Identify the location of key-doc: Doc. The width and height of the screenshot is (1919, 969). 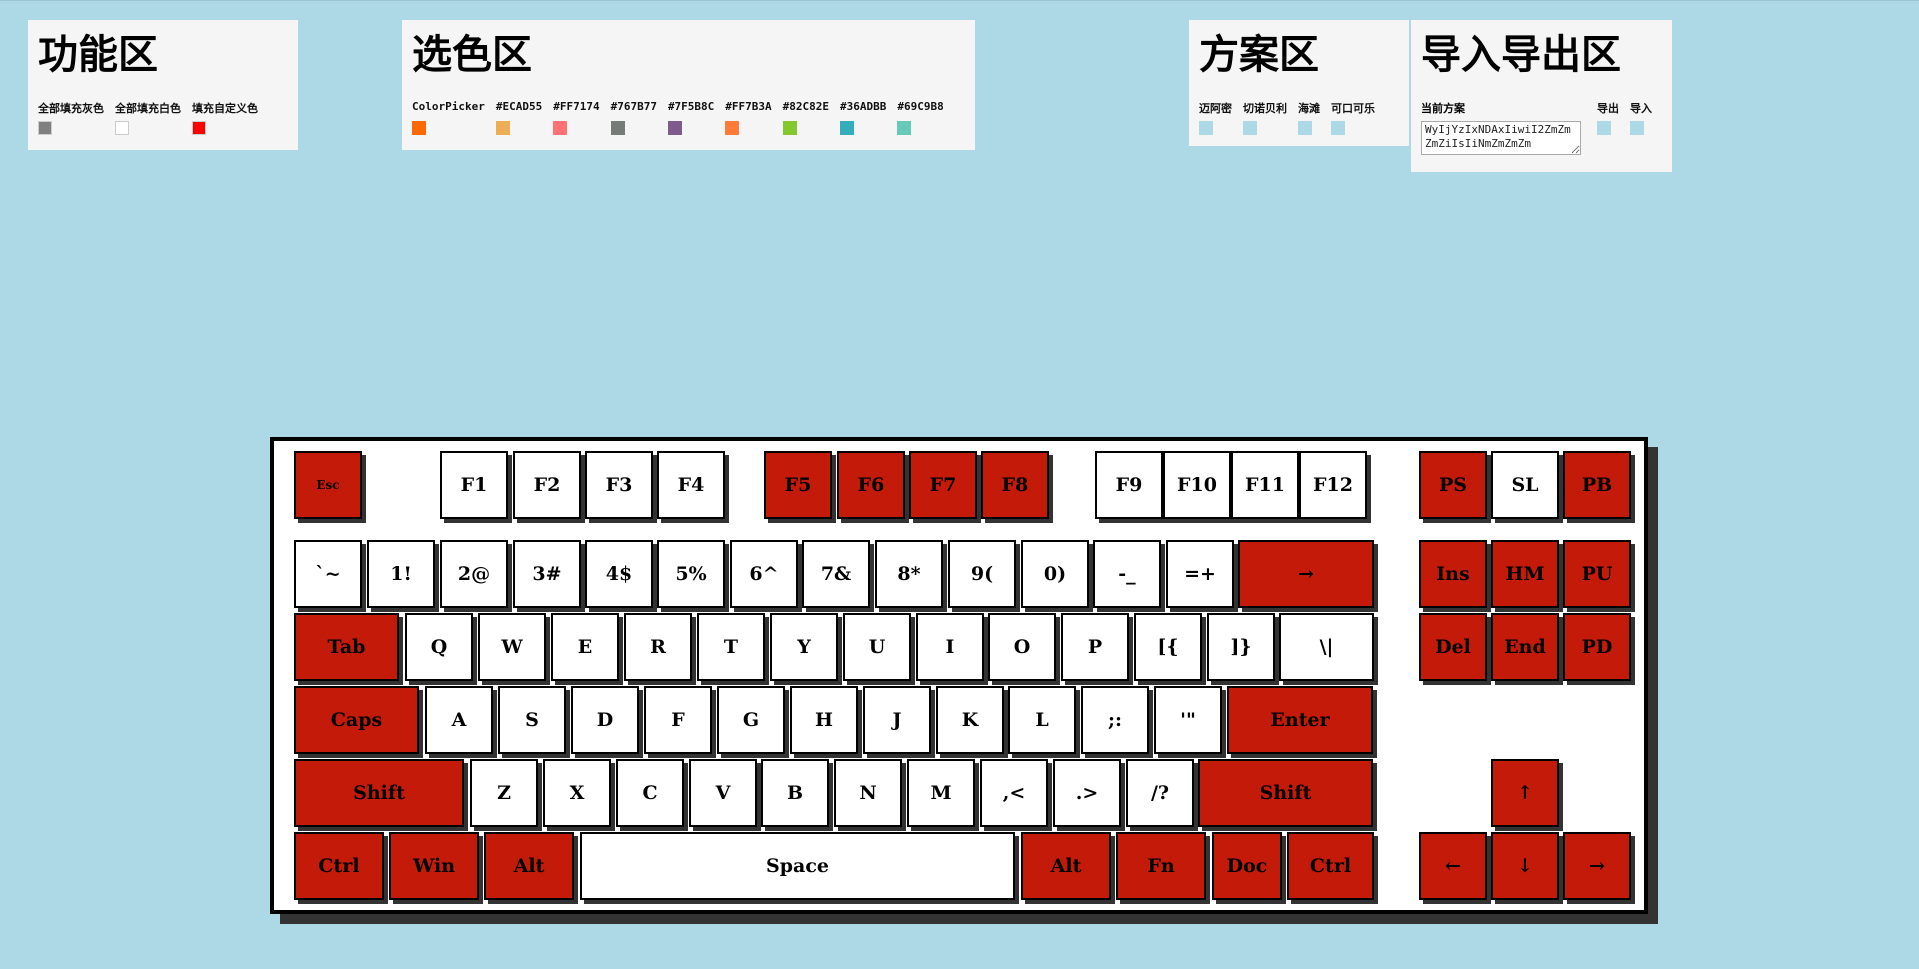
(1247, 866).